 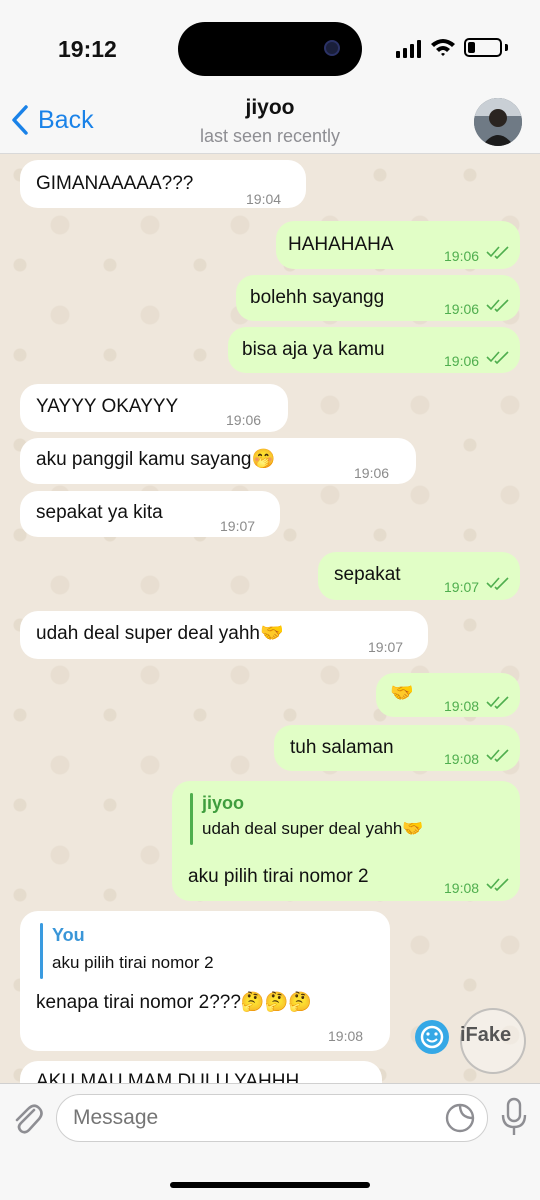 What do you see at coordinates (270, 123) in the screenshot?
I see `chat-header: Back jiyoo last seen recently` at bounding box center [270, 123].